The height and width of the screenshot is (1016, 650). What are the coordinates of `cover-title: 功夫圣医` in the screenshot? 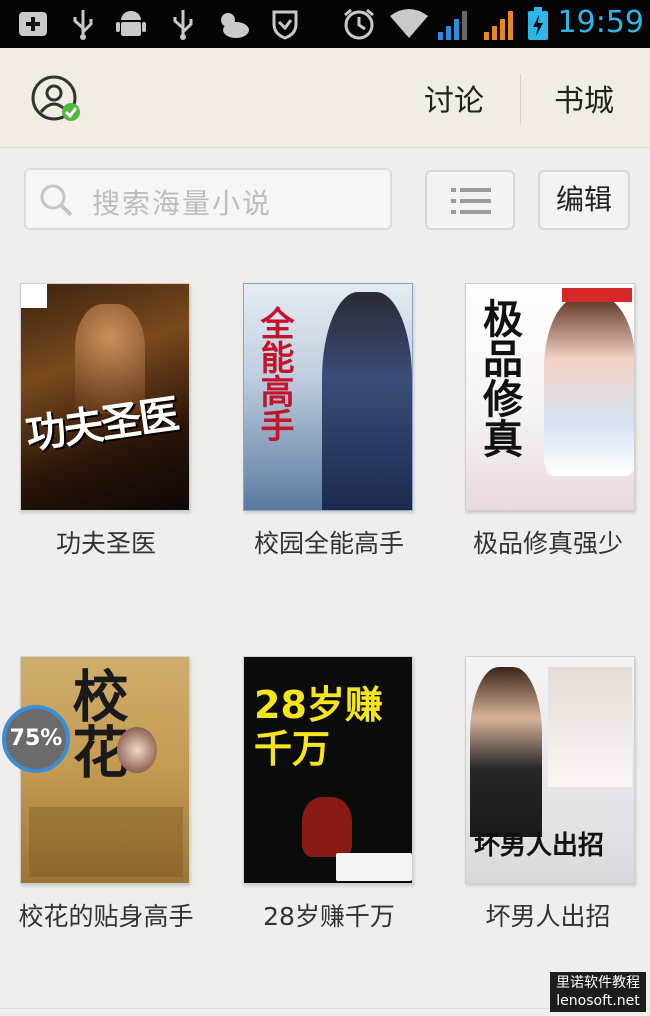 It's located at (101, 424).